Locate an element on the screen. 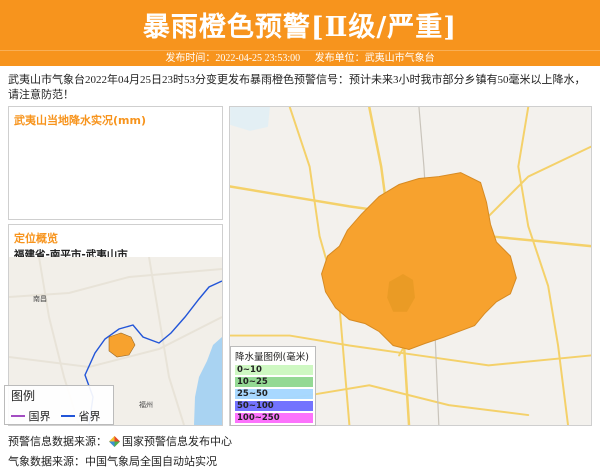  rain-legend-label: 0~10 is located at coordinates (249, 370).